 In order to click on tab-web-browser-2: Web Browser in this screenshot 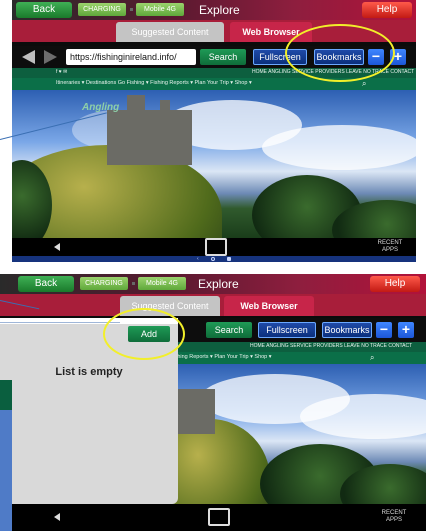, I will do `click(269, 306)`.